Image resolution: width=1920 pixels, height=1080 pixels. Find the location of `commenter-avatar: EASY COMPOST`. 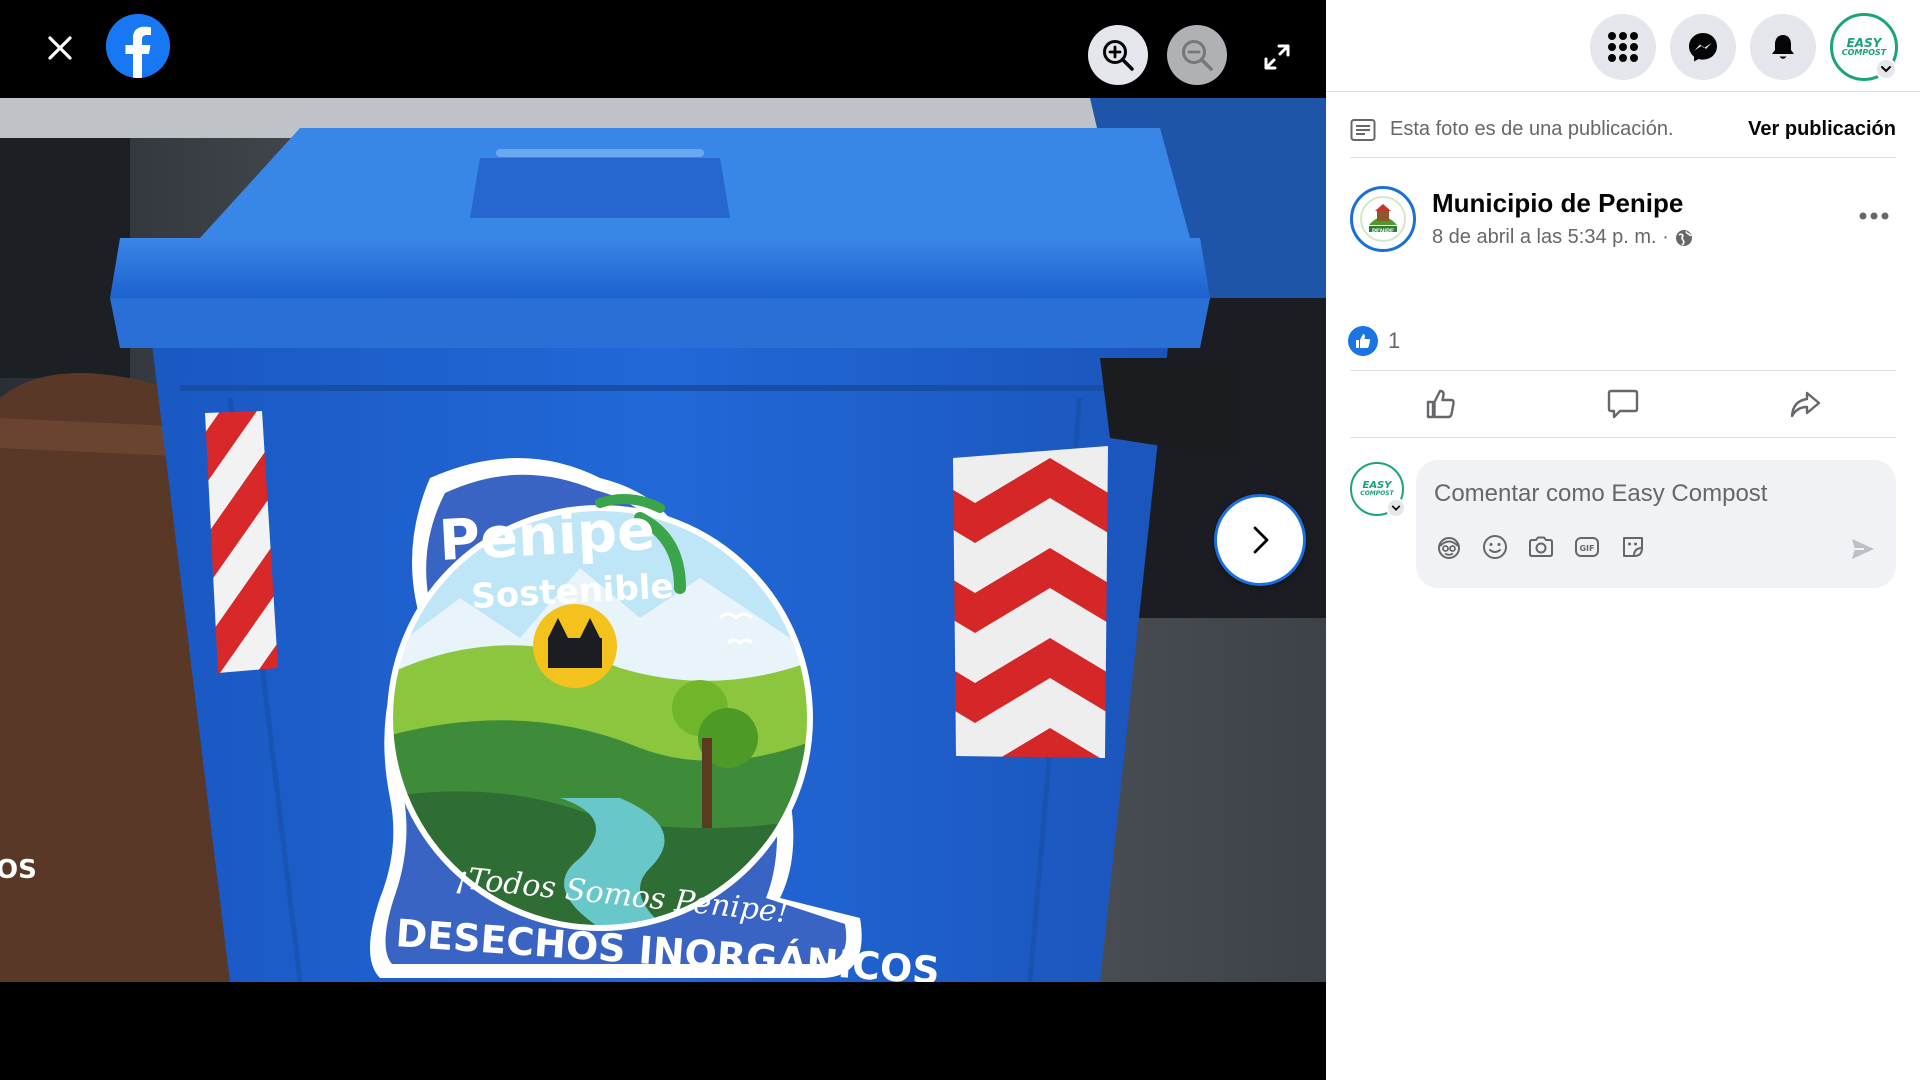

commenter-avatar: EASY COMPOST is located at coordinates (1378, 490).